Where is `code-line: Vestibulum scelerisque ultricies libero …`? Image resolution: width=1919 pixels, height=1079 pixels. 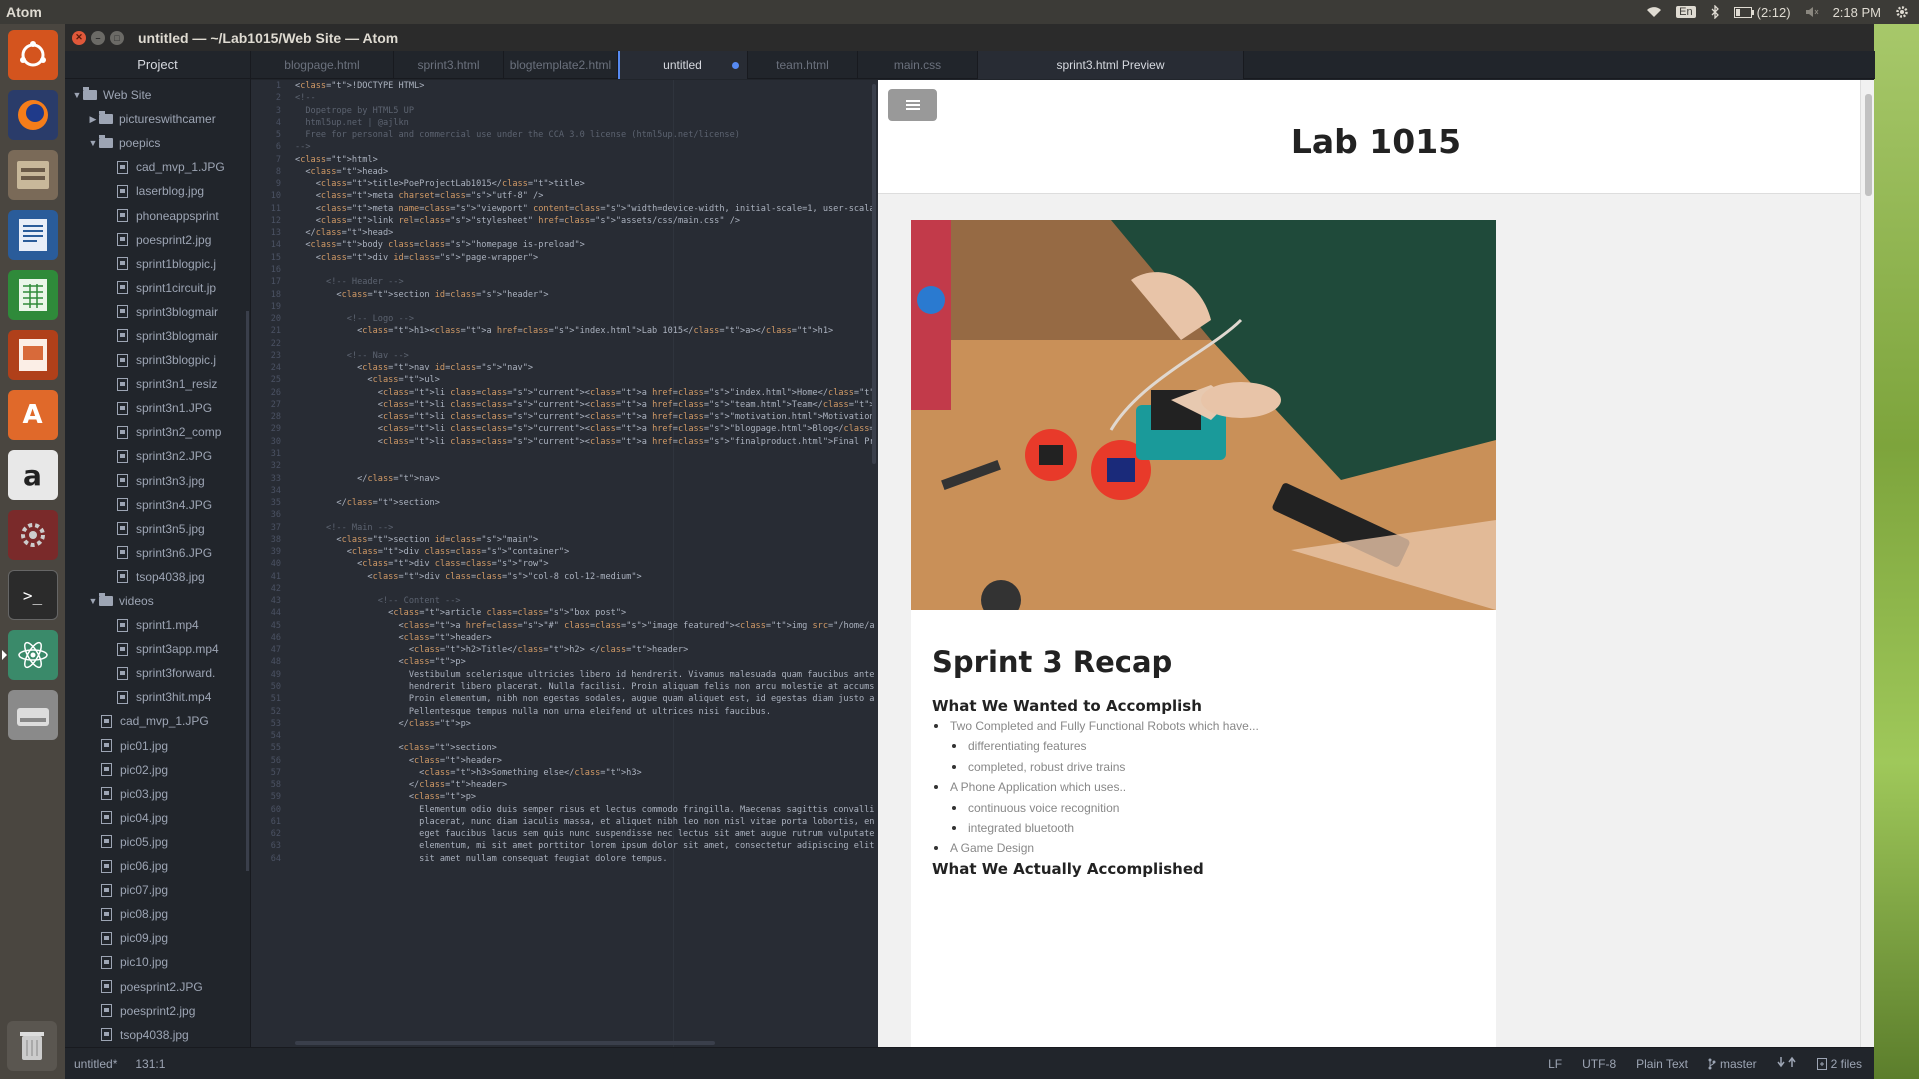 code-line: Vestibulum scelerisque ultricies libero … is located at coordinates (585, 675).